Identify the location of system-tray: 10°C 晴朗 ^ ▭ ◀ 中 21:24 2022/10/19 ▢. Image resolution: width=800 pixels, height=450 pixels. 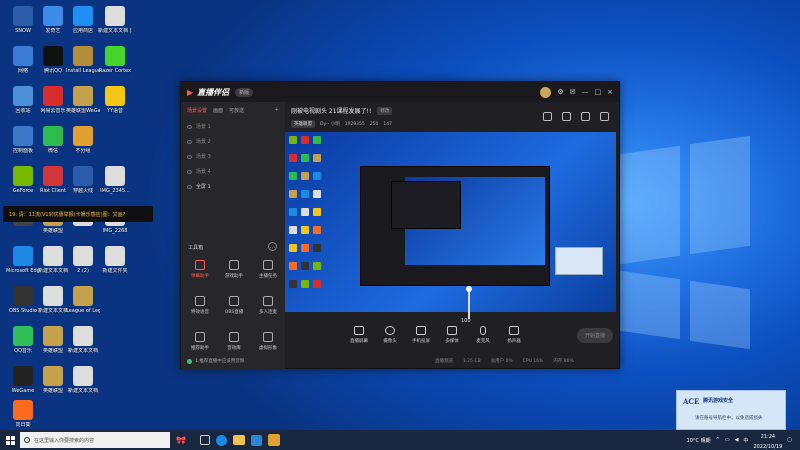
(743, 440).